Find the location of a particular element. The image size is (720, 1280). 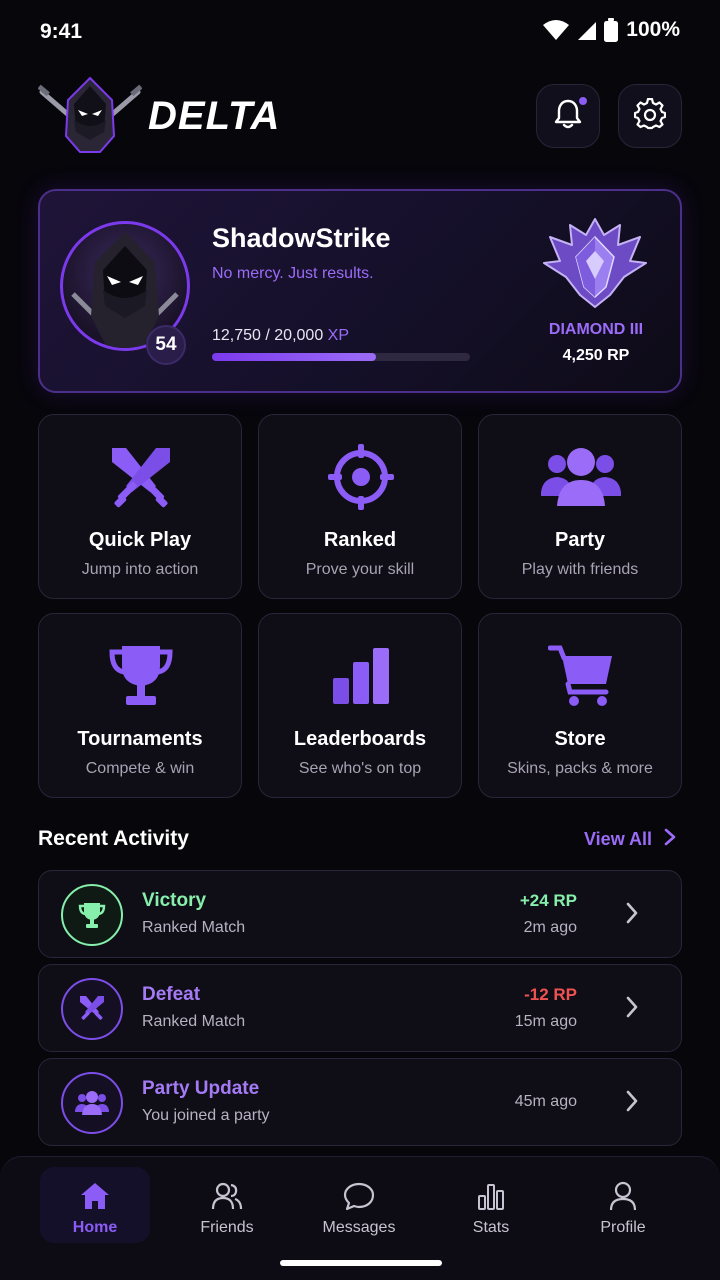

tile-subtitle: Prove your skill is located at coordinates (360, 569).